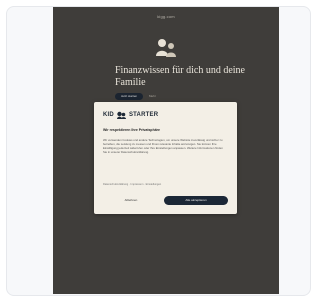 Image resolution: width=320 pixels, height=302 pixels. What do you see at coordinates (166, 48) in the screenshot?
I see `family-illustration-icon` at bounding box center [166, 48].